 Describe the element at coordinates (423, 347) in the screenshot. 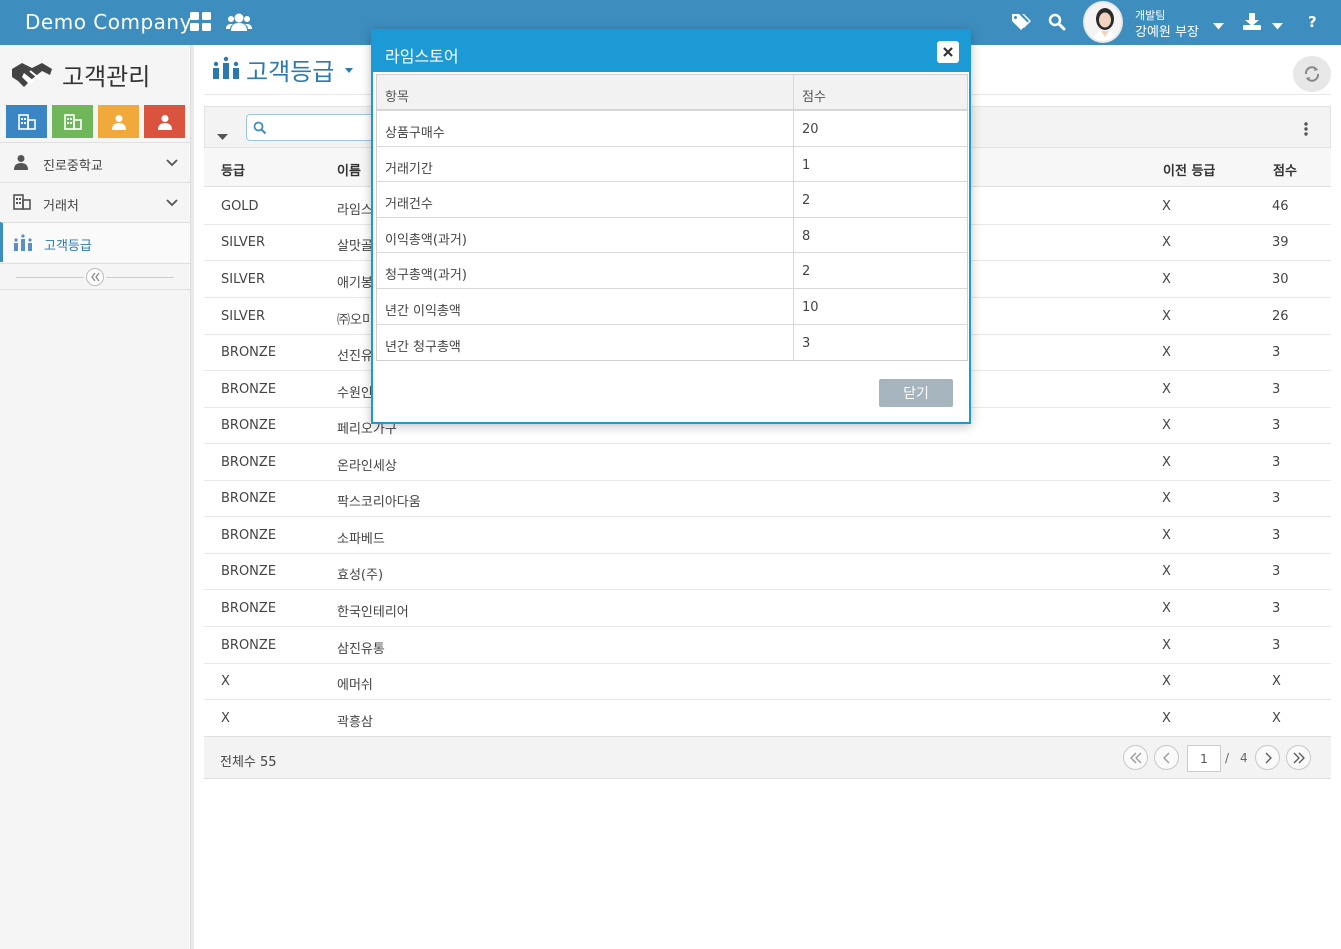

I see `modal-cell-item: 년간 청구총액` at that location.